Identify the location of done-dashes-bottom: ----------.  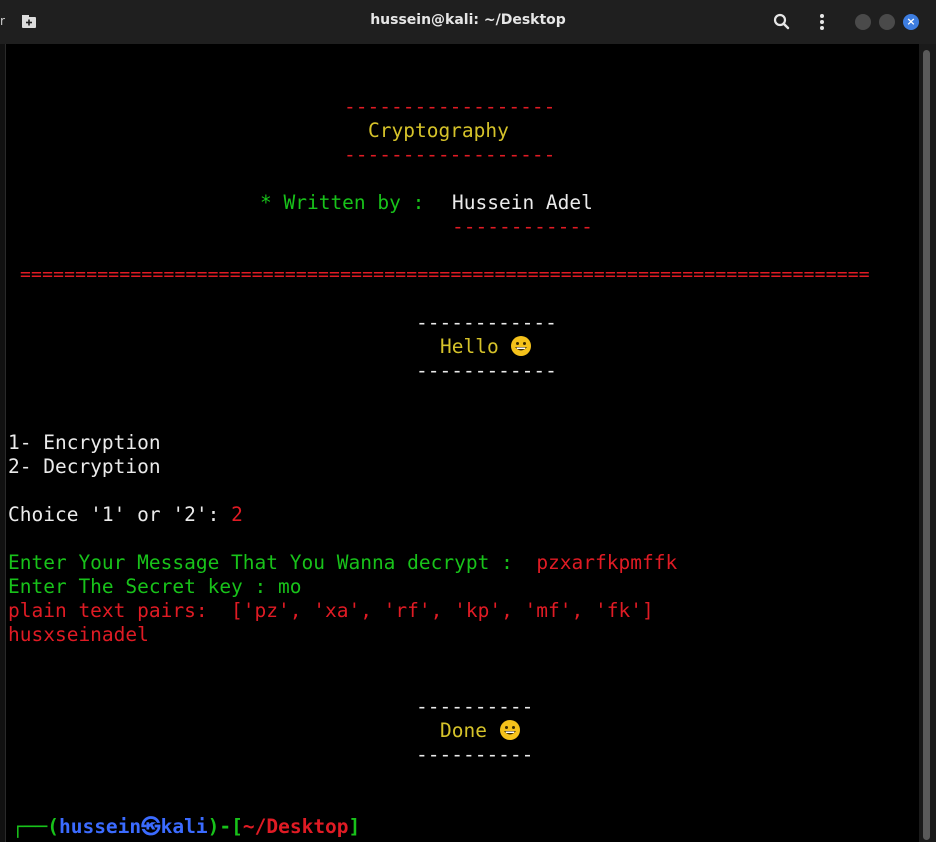
(475, 754).